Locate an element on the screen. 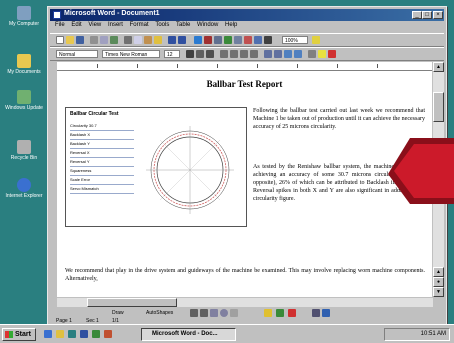 The width and height of the screenshot is (454, 343). word-app-icon is located at coordinates (57, 15).